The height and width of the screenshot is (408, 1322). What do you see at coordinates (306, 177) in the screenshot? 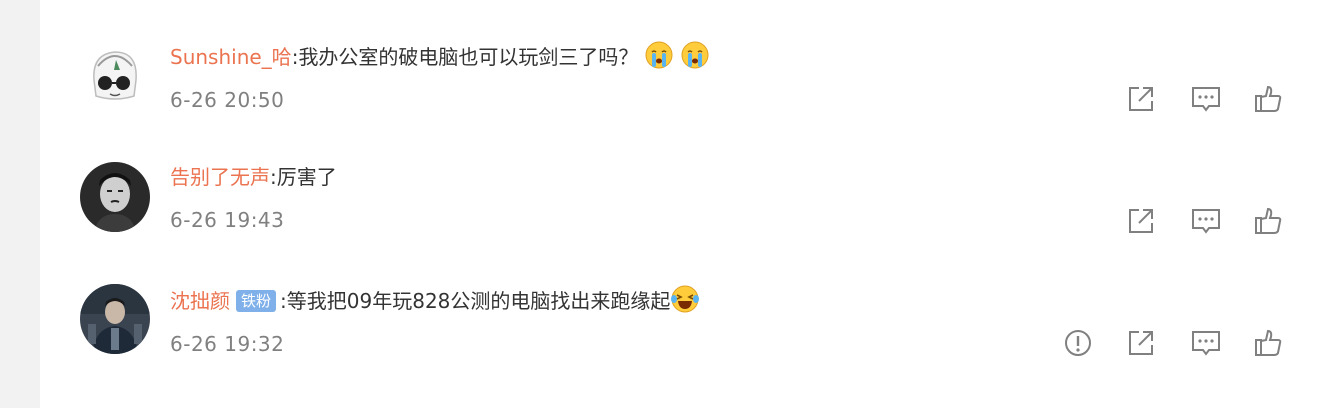
I see `comment-text: 厉害了` at bounding box center [306, 177].